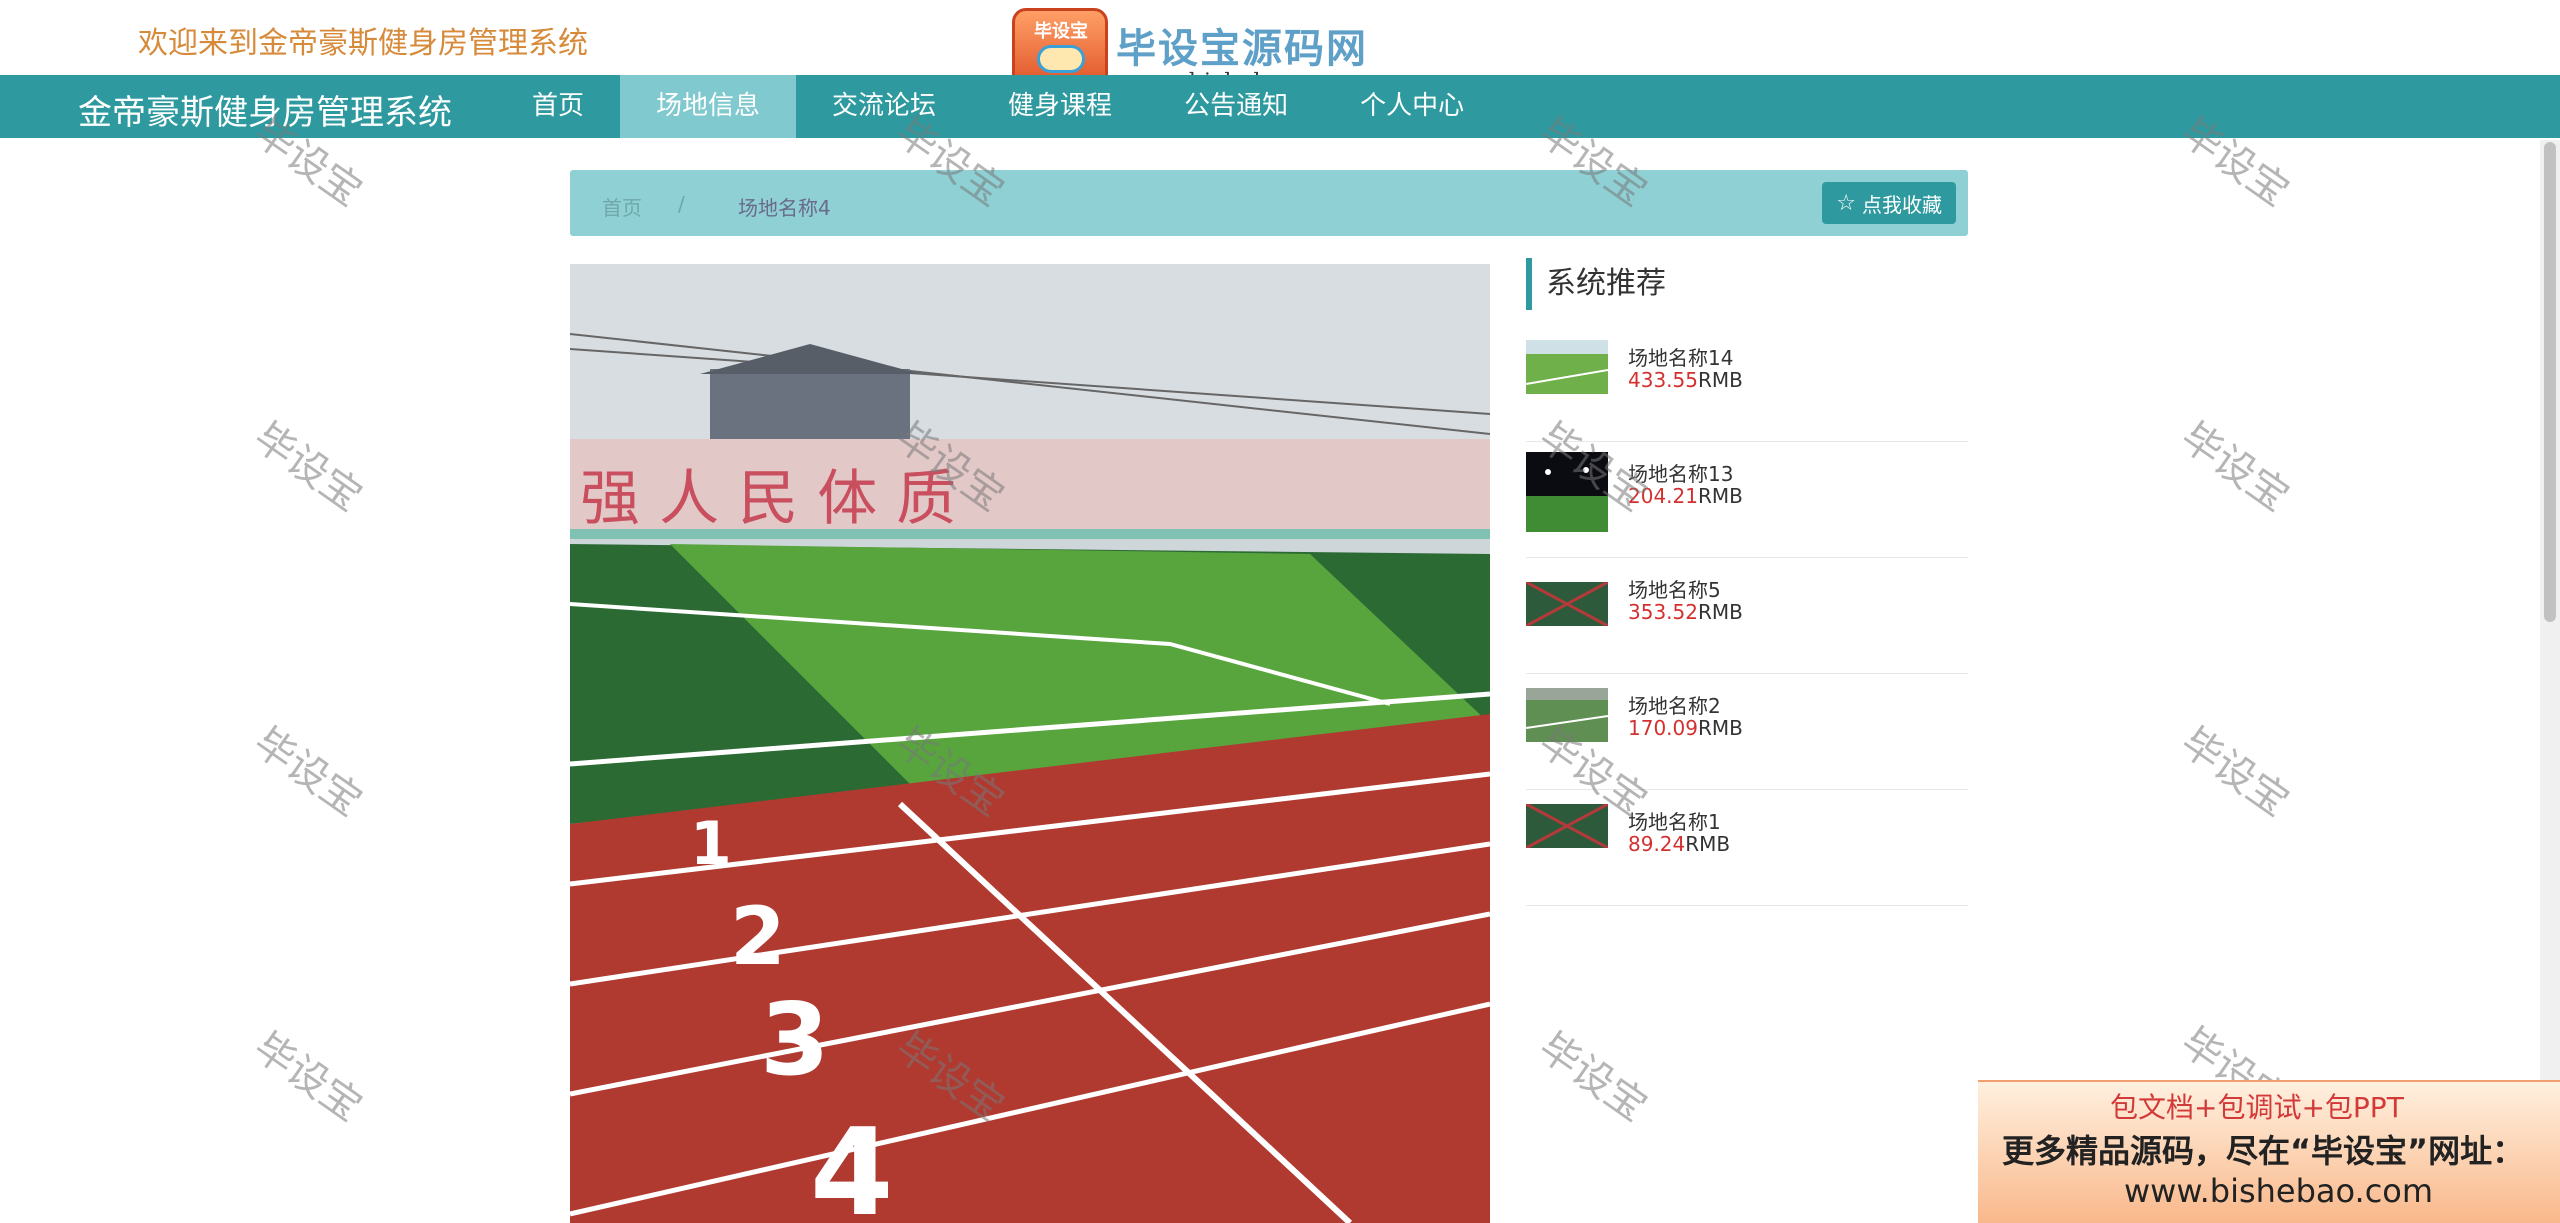 The image size is (2560, 1223). What do you see at coordinates (2263, 1151) in the screenshot?
I see `ad-line-tagline: 更多精品源码，尽在“毕设宝”网址：` at bounding box center [2263, 1151].